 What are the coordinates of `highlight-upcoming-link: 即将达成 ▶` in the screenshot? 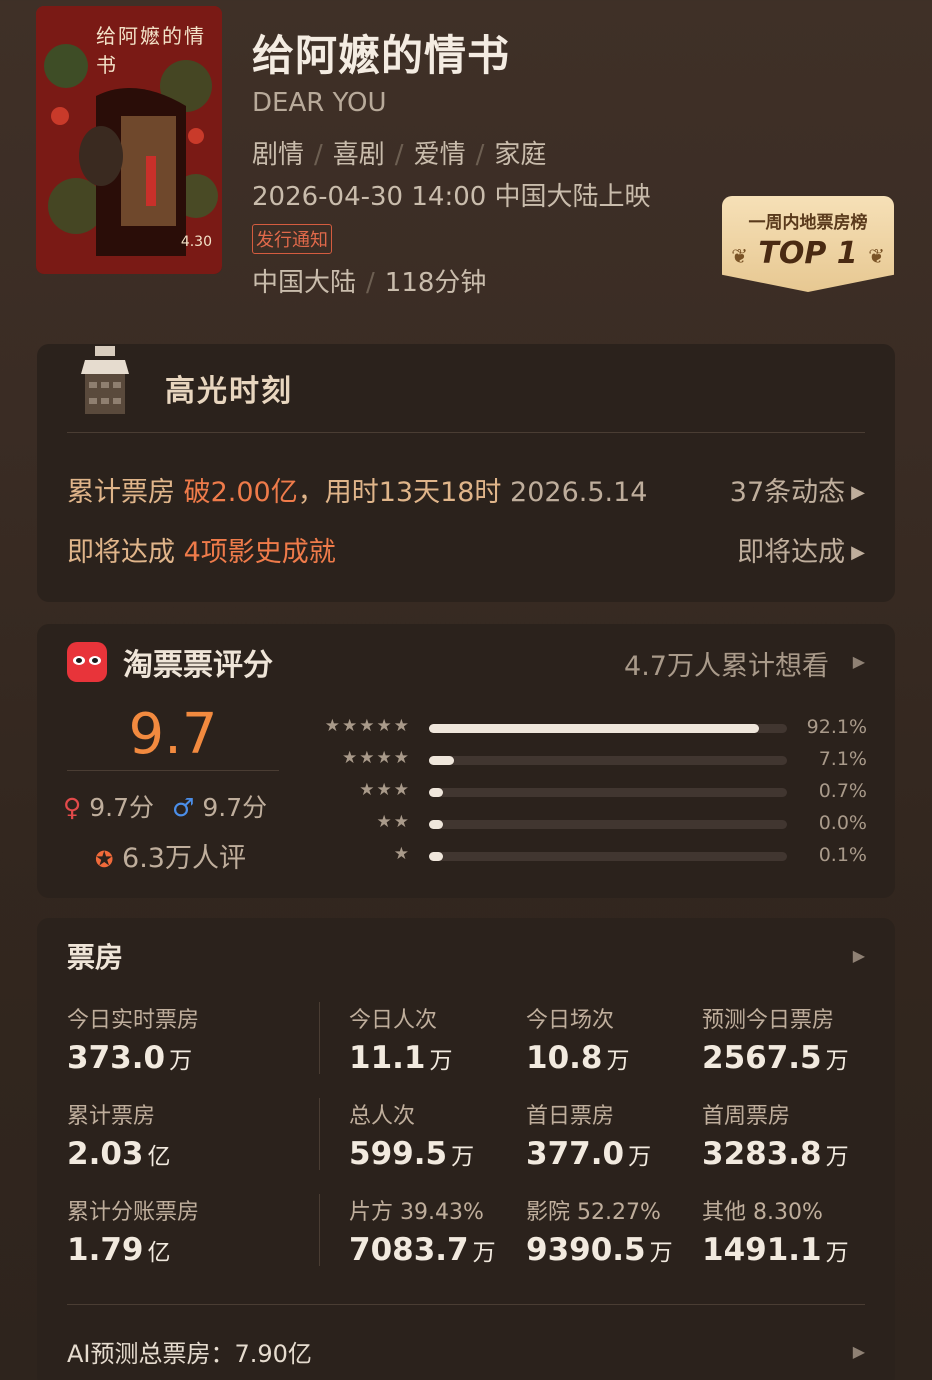 It's located at (801, 549).